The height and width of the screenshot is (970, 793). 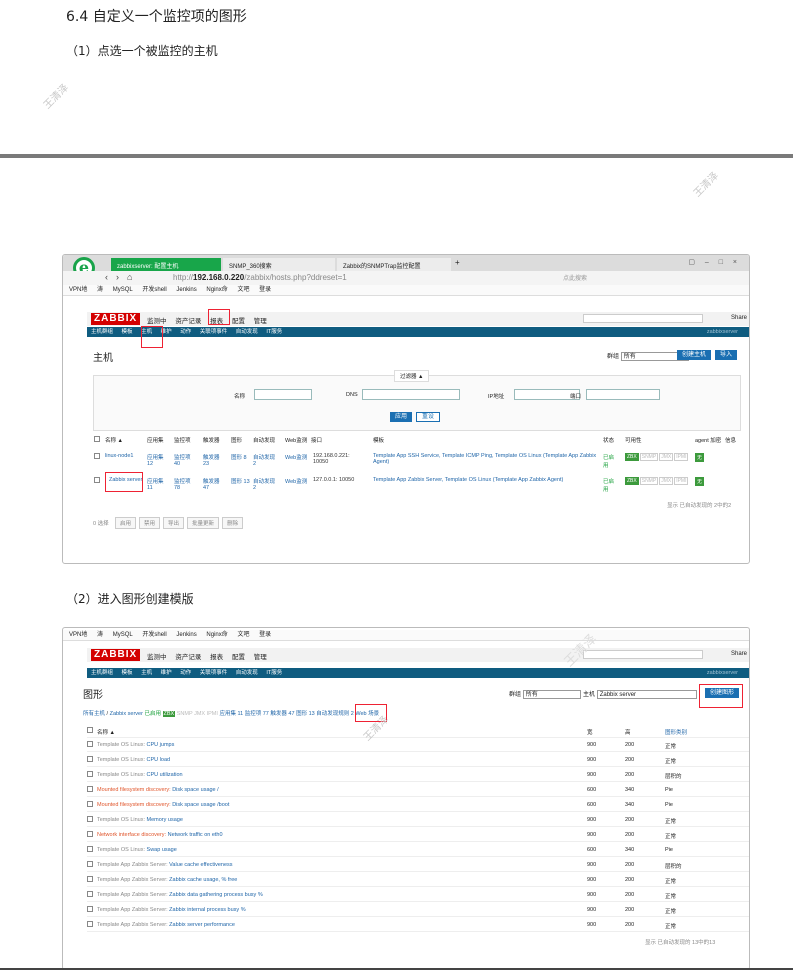 What do you see at coordinates (162, 850) in the screenshot?
I see `graph-name-link: Swap usage` at bounding box center [162, 850].